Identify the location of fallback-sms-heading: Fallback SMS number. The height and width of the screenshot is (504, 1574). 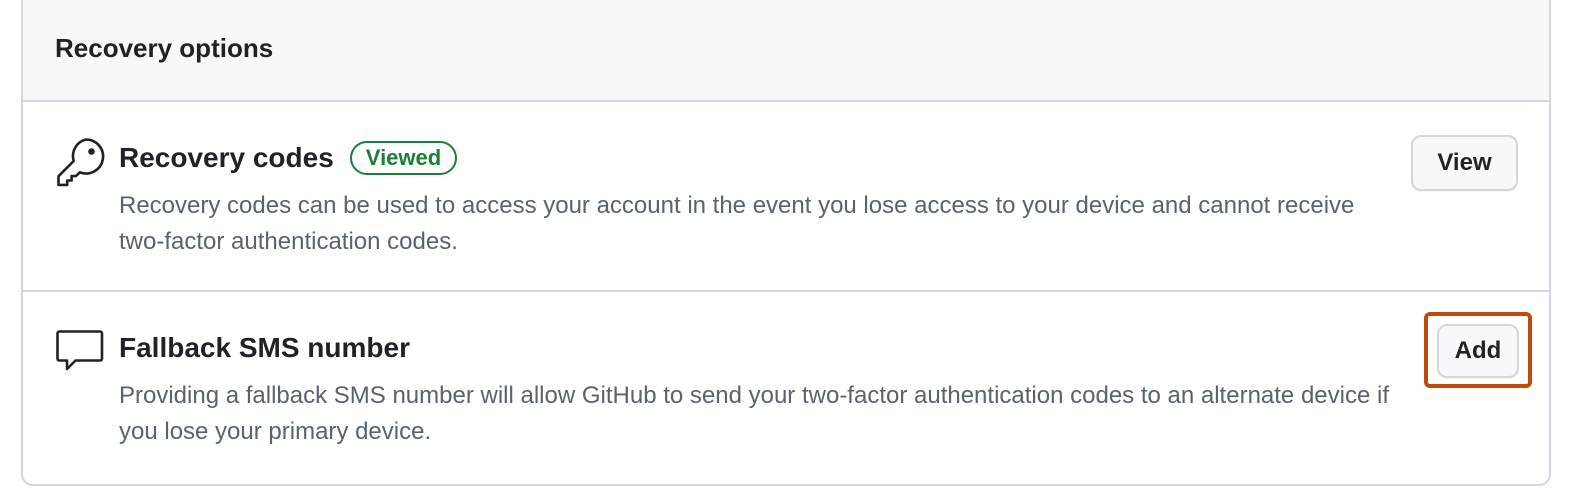
(759, 348).